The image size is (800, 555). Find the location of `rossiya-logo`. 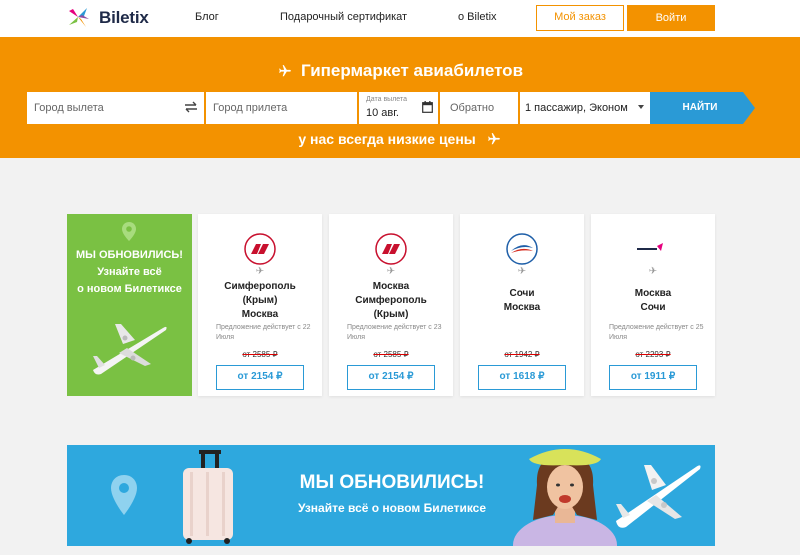

rossiya-logo is located at coordinates (522, 249).